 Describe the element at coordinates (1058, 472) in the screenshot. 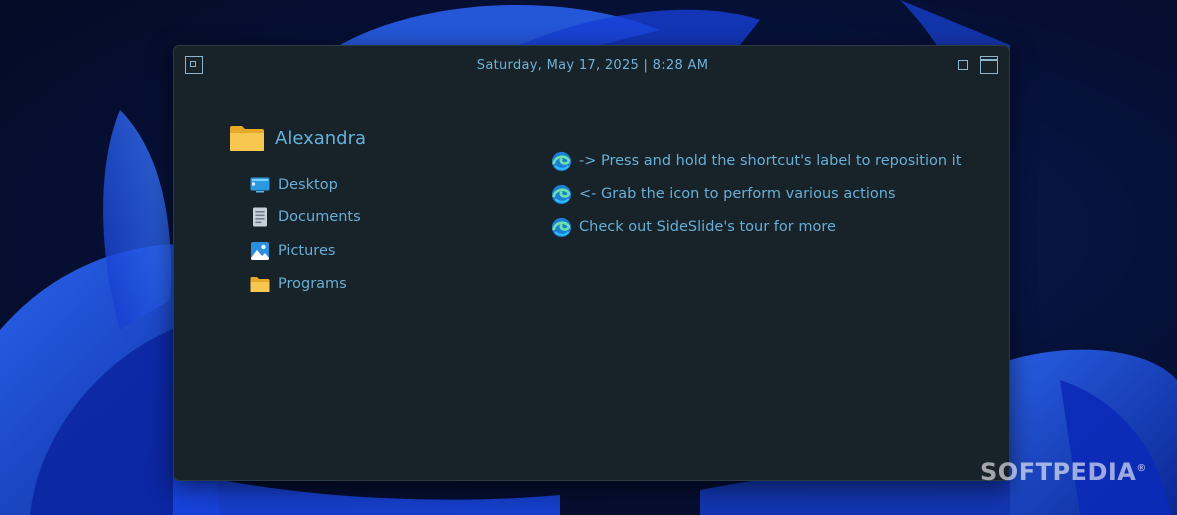

I see `watermark-text: SOFTPEDIA` at that location.